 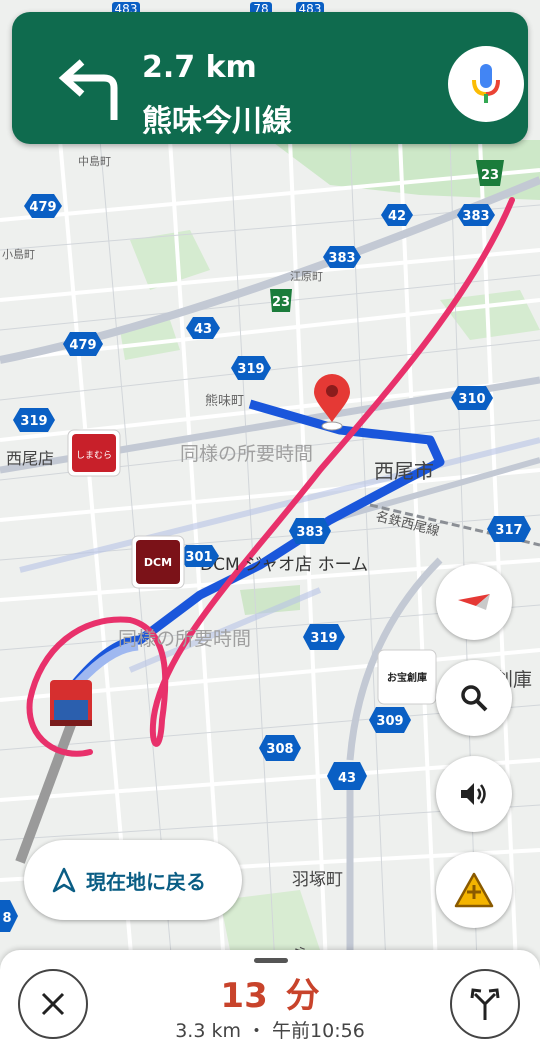 What do you see at coordinates (88, 89) in the screenshot?
I see `turn-left-icon` at bounding box center [88, 89].